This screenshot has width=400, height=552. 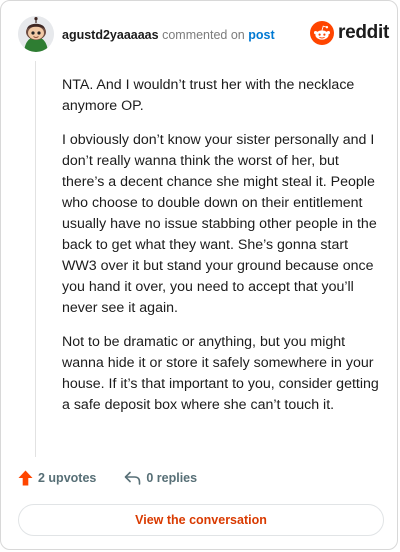 What do you see at coordinates (261, 35) in the screenshot?
I see `post-link: post` at bounding box center [261, 35].